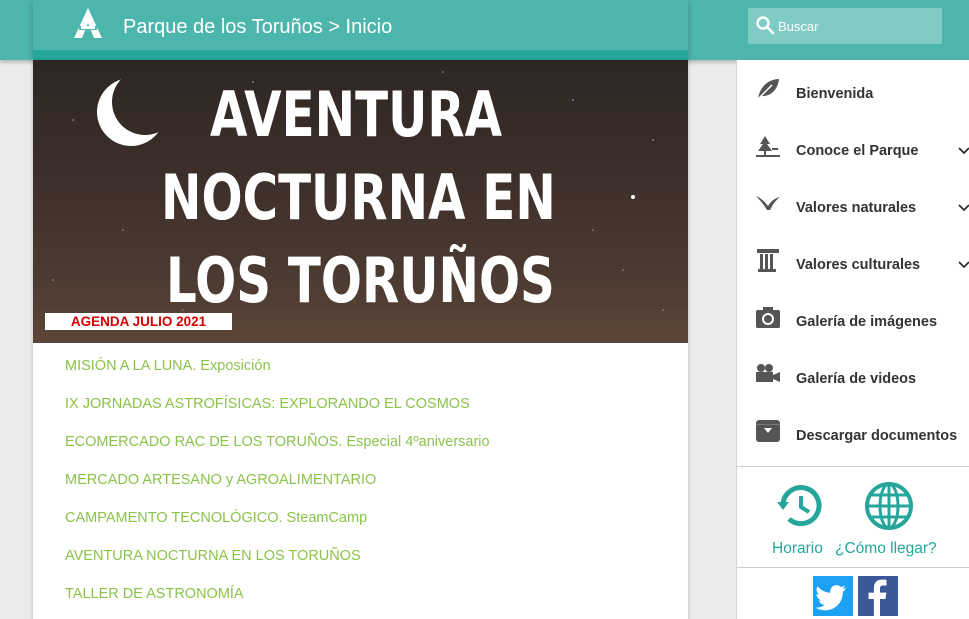 This screenshot has height=619, width=969. I want to click on como-llegar-link: ¿Cómo llegar?, so click(886, 549).